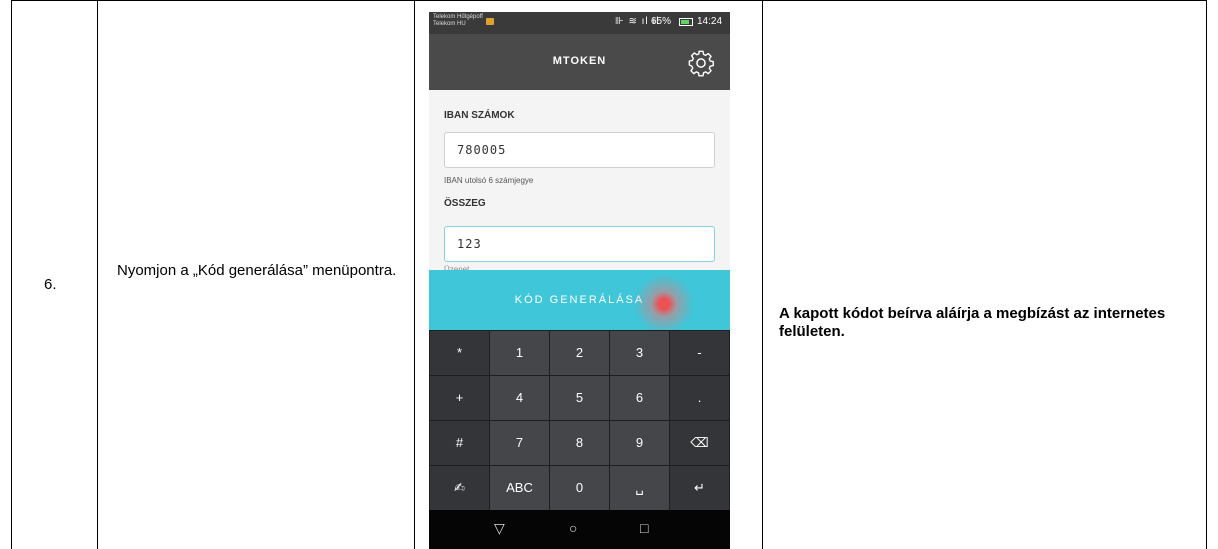  I want to click on key-3-1: ABC, so click(519, 488).